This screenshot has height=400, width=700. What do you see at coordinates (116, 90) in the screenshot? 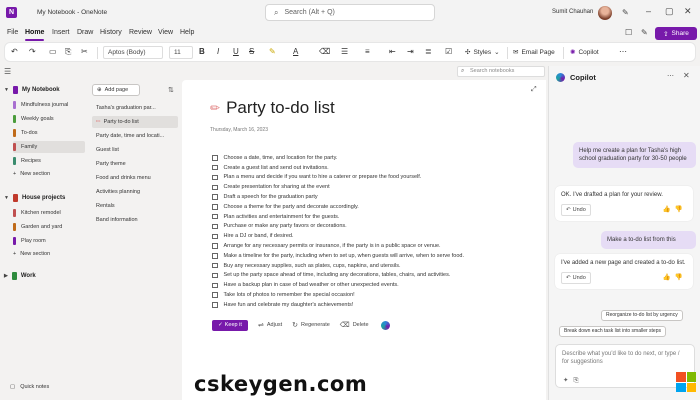
I see `add-page-button: ⊕ Add page` at bounding box center [116, 90].